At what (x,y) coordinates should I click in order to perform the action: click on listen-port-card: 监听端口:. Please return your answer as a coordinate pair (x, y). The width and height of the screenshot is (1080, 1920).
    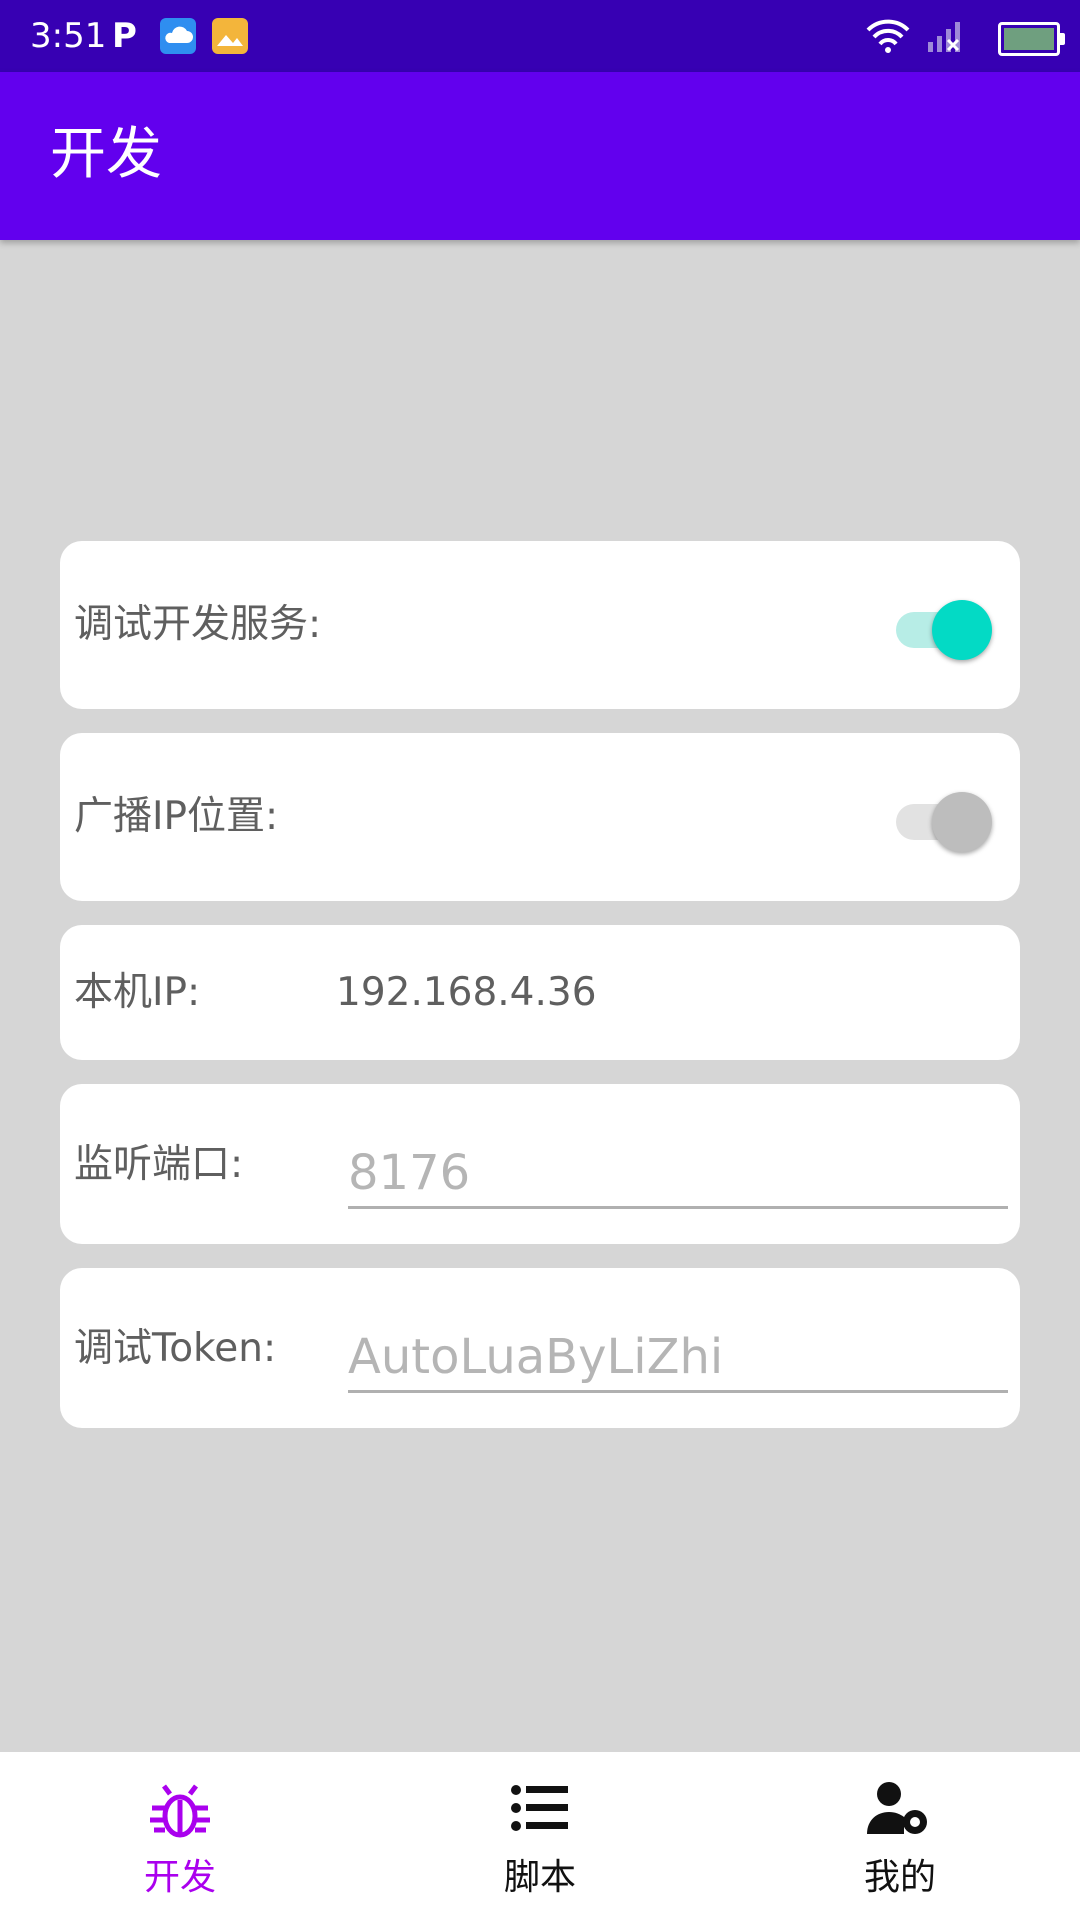
    Looking at the image, I should click on (540, 1164).